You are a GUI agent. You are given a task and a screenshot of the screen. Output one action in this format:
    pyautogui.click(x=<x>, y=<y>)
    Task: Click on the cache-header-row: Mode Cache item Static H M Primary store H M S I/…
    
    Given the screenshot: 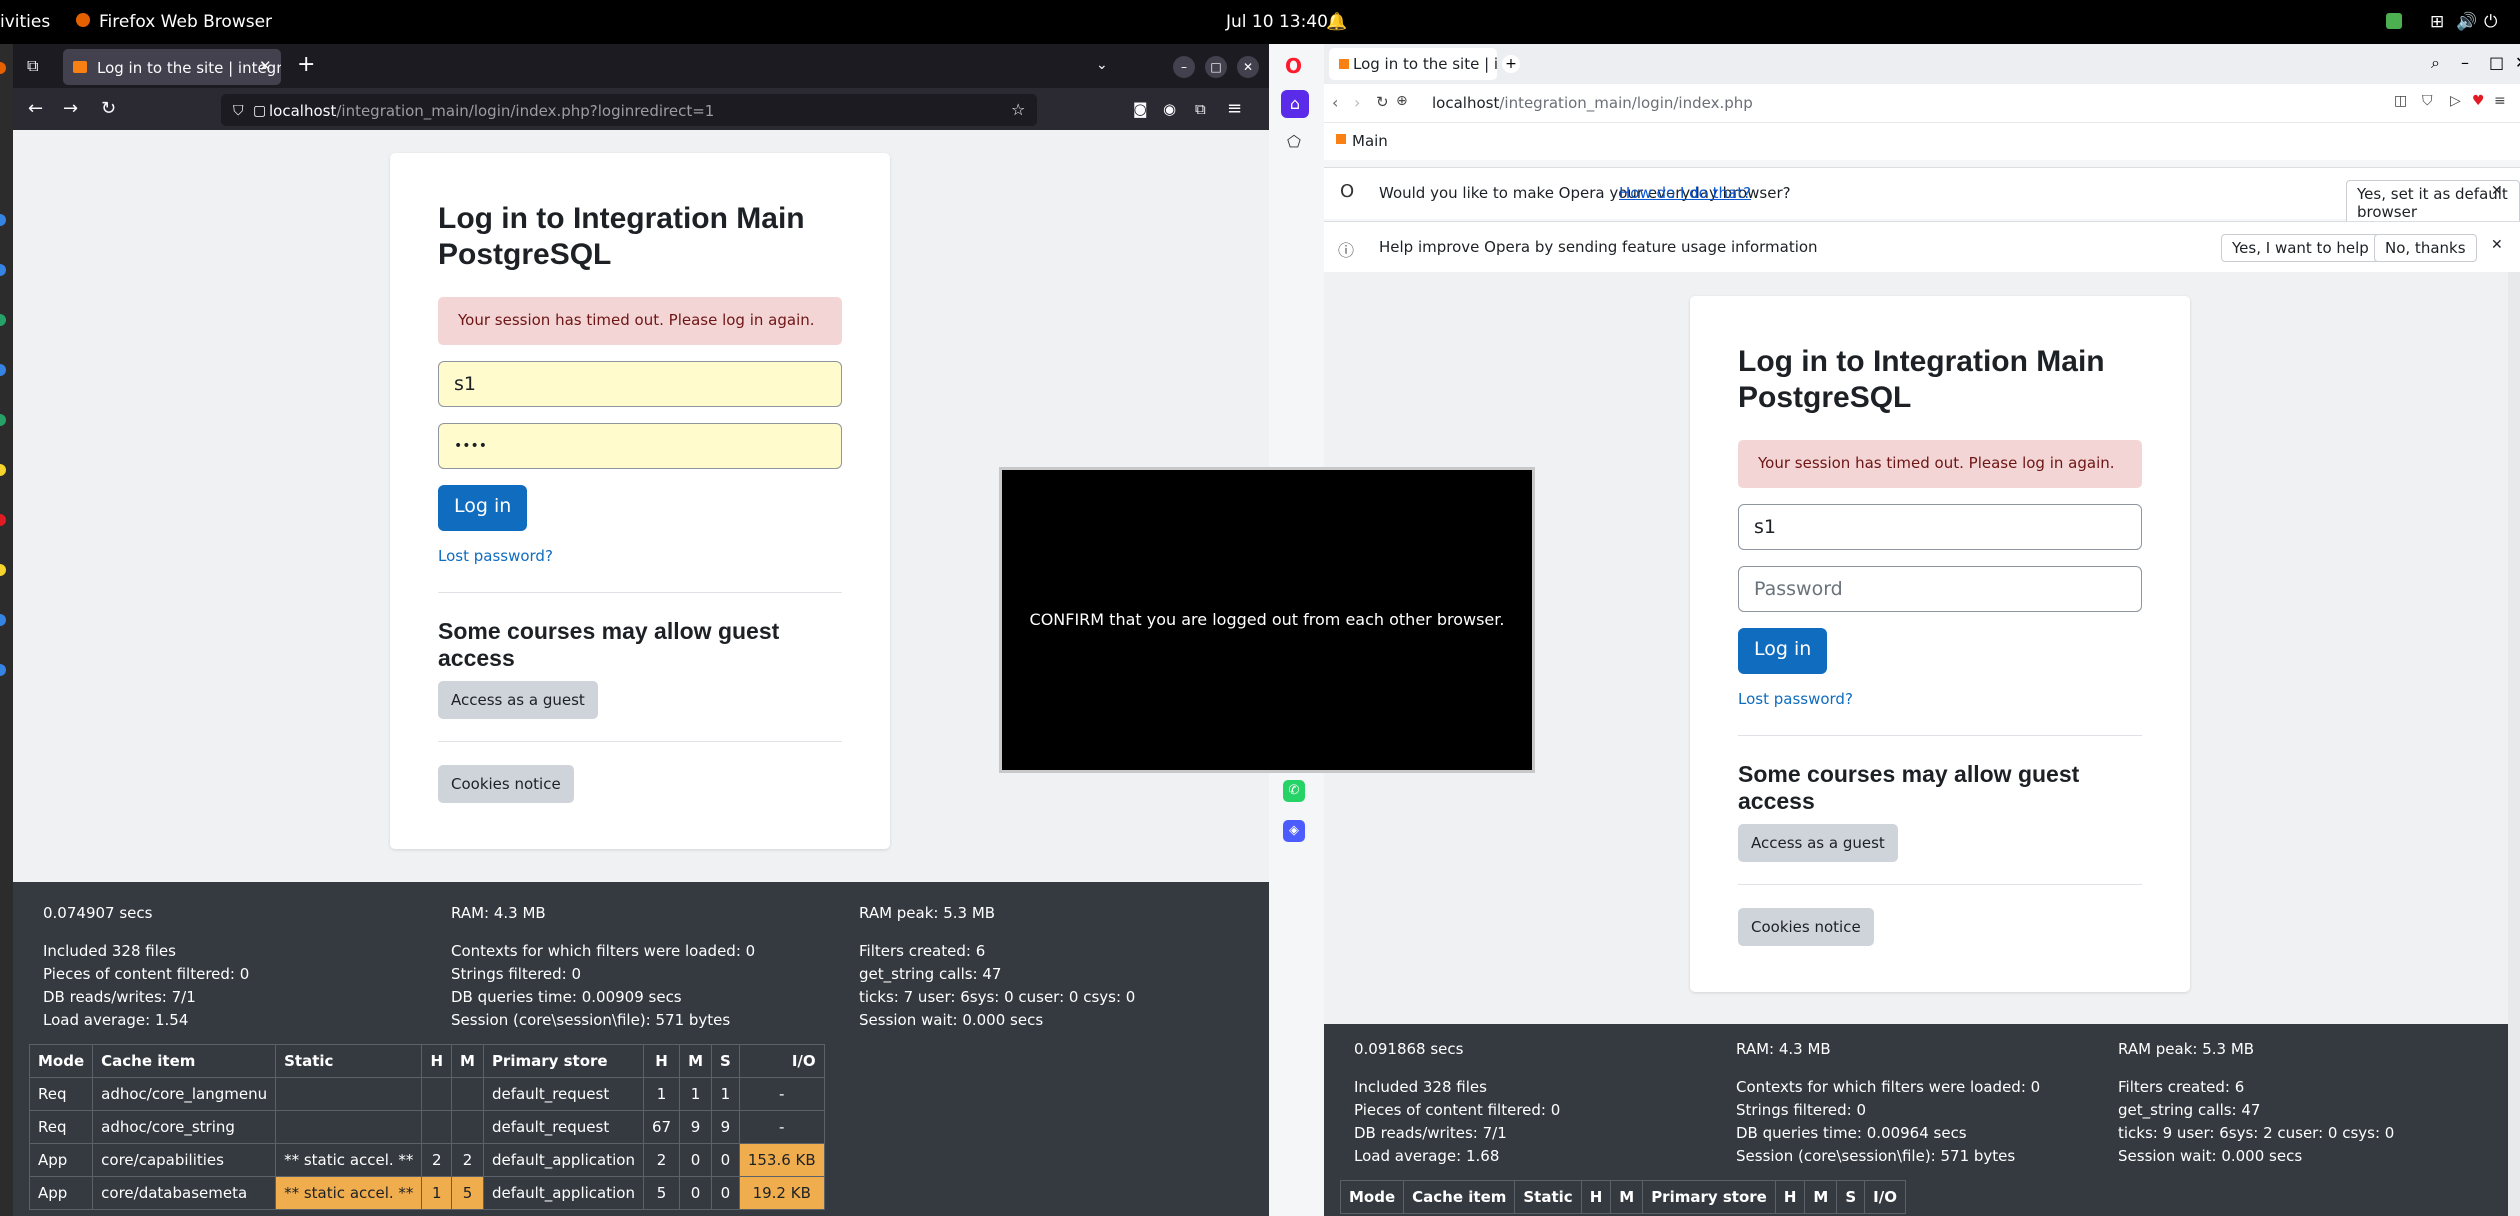 What is the action you would take?
    pyautogui.click(x=1622, y=1197)
    